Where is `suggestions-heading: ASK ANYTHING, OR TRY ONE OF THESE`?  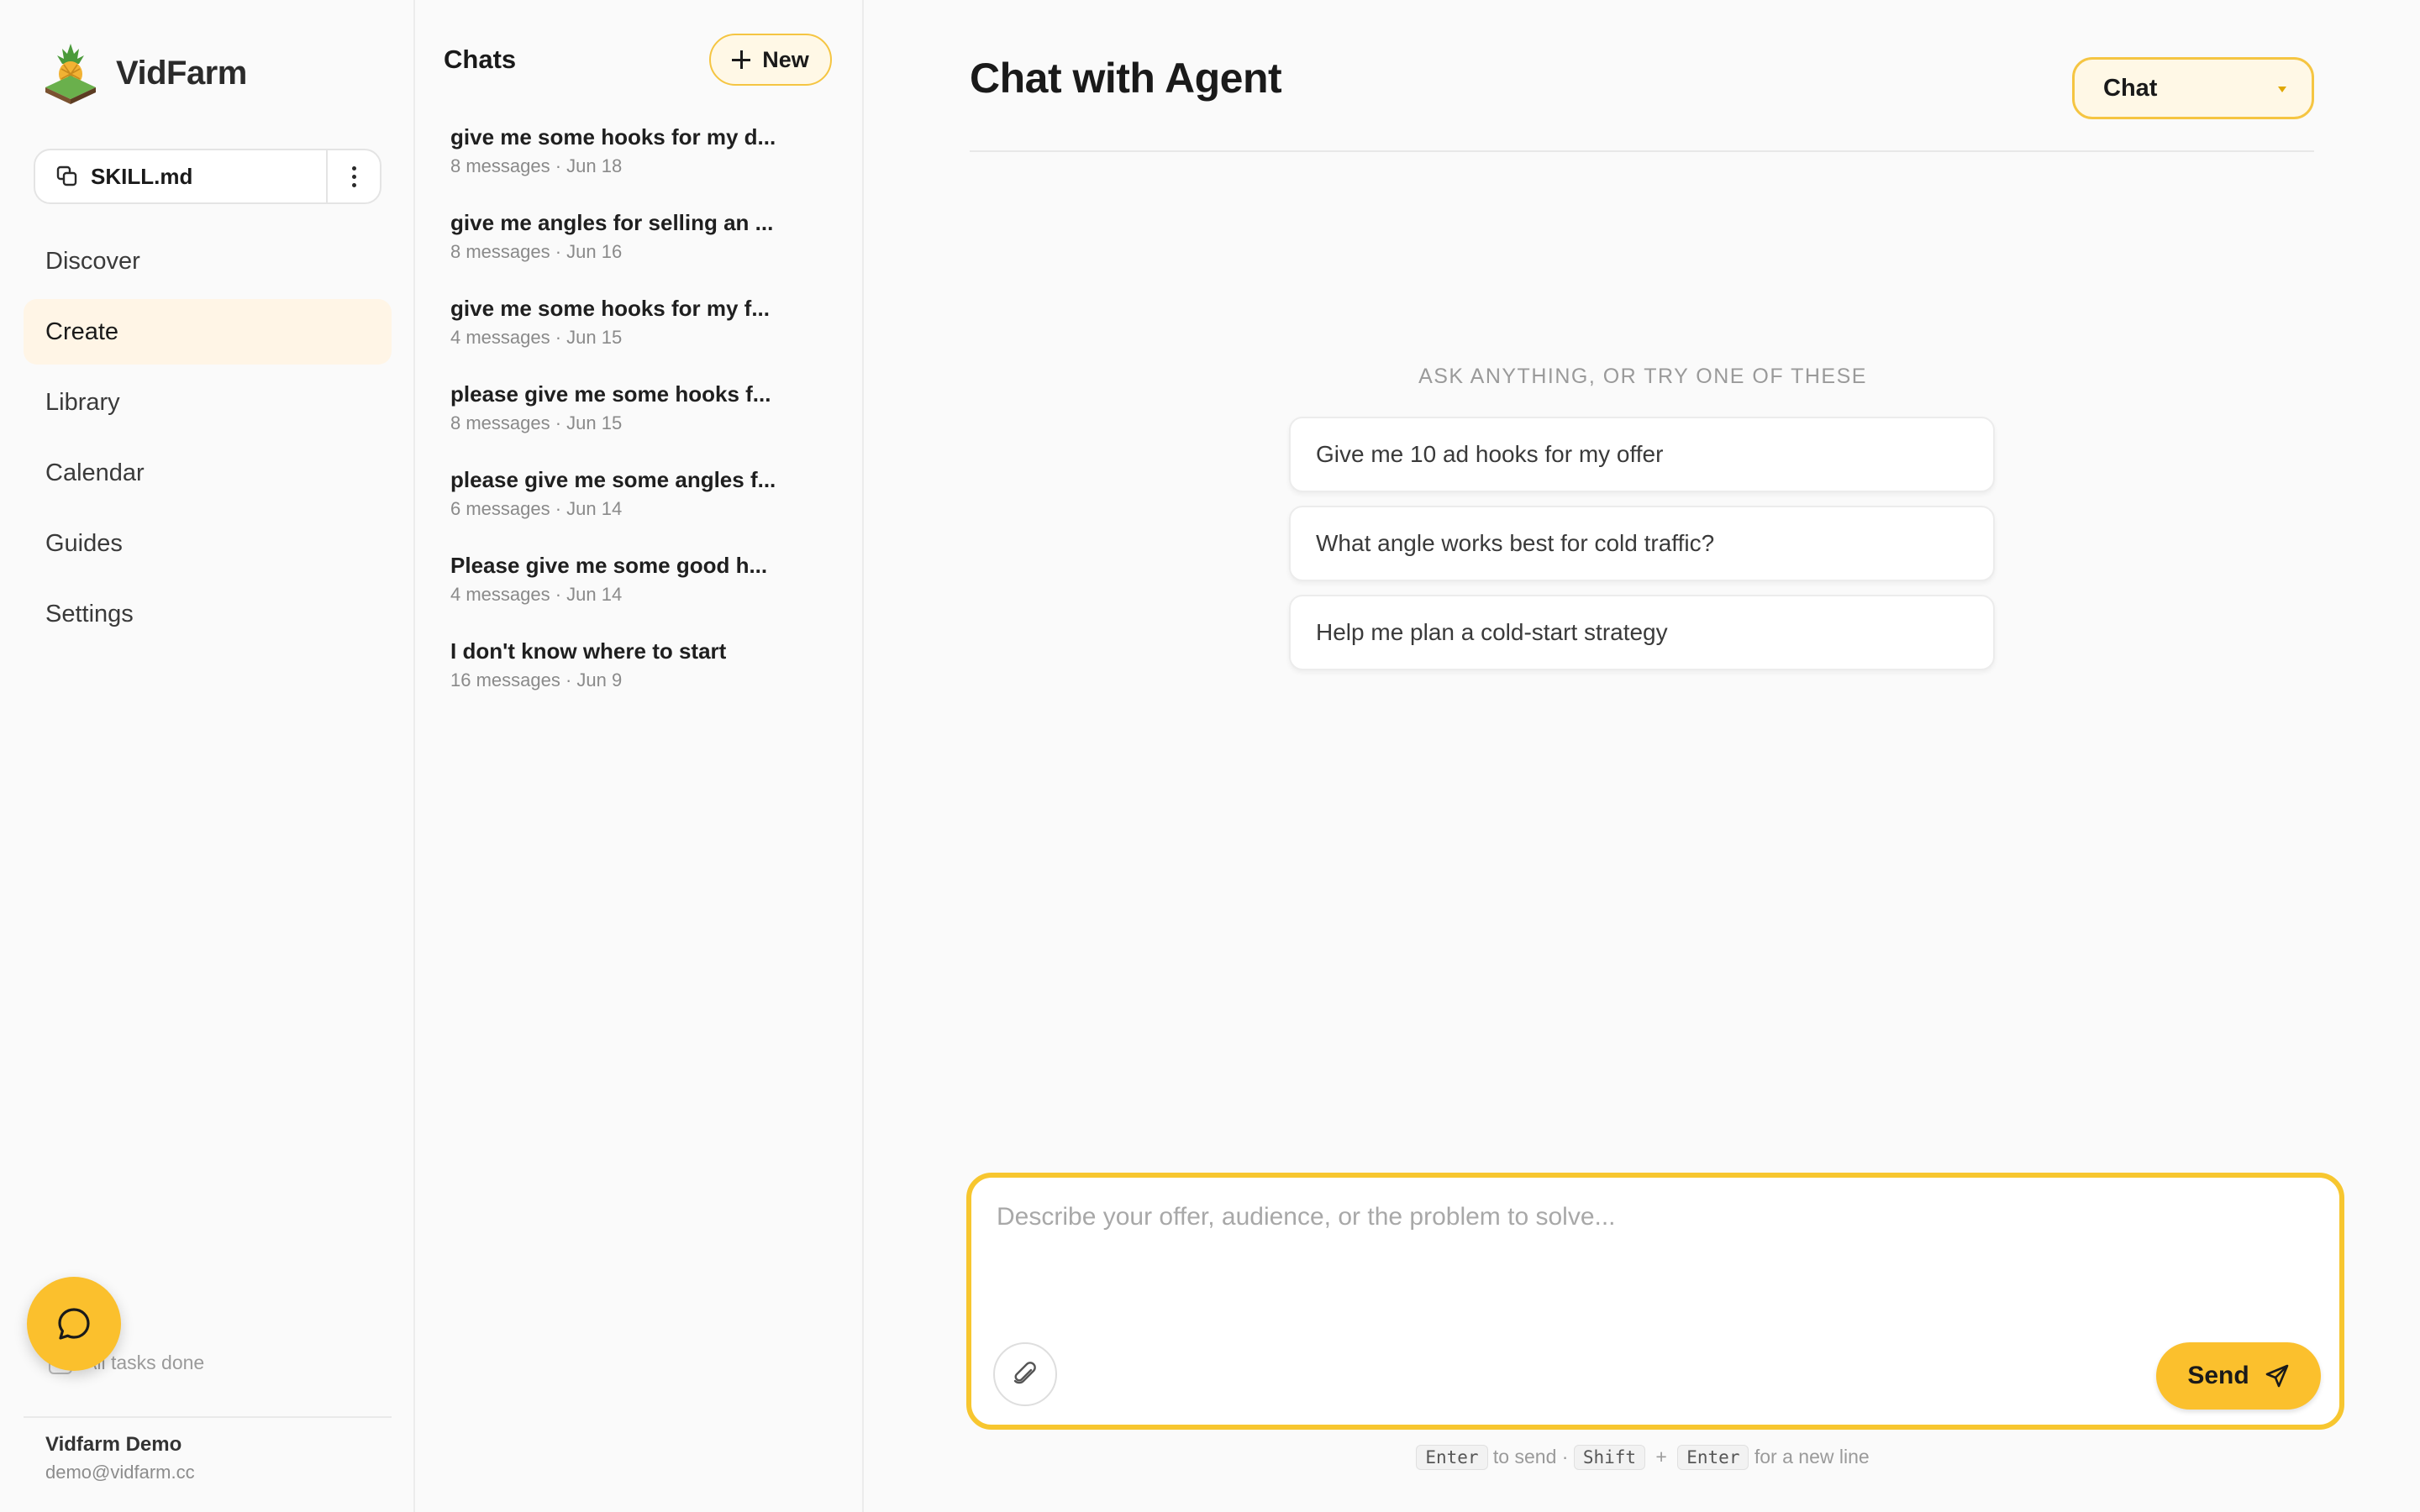 suggestions-heading: ASK ANYTHING, OR TRY ONE OF THESE is located at coordinates (1643, 376).